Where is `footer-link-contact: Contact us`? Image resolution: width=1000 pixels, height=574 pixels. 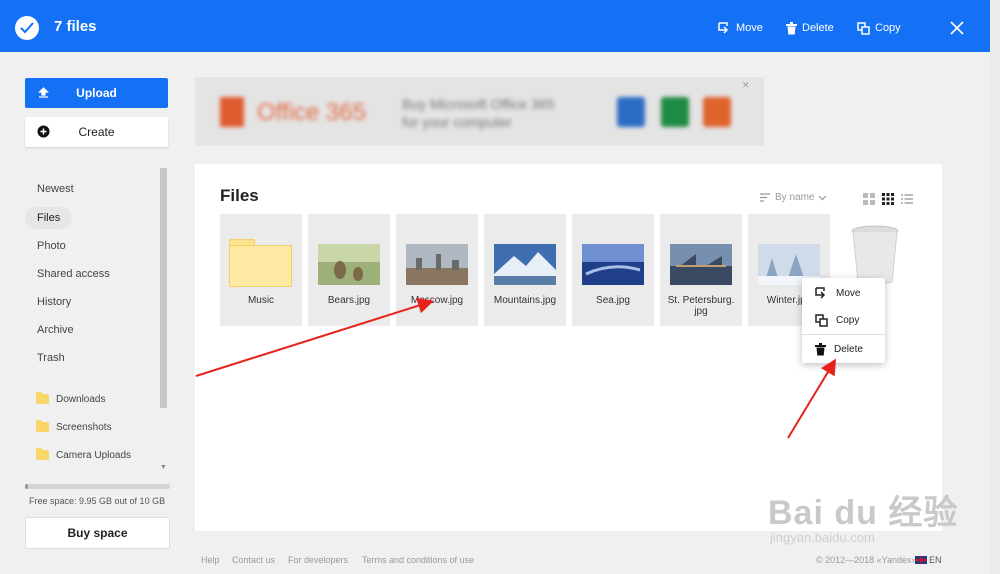
footer-link-contact: Contact us is located at coordinates (253, 560).